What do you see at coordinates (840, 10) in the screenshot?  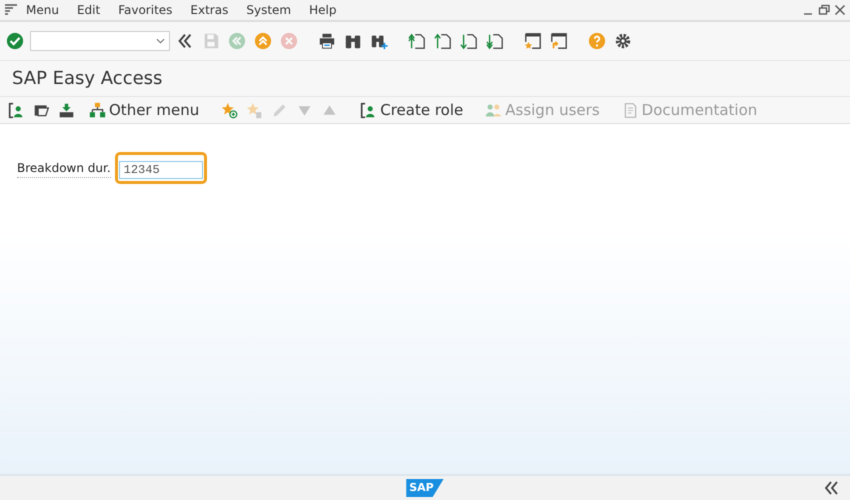 I see `close-button` at bounding box center [840, 10].